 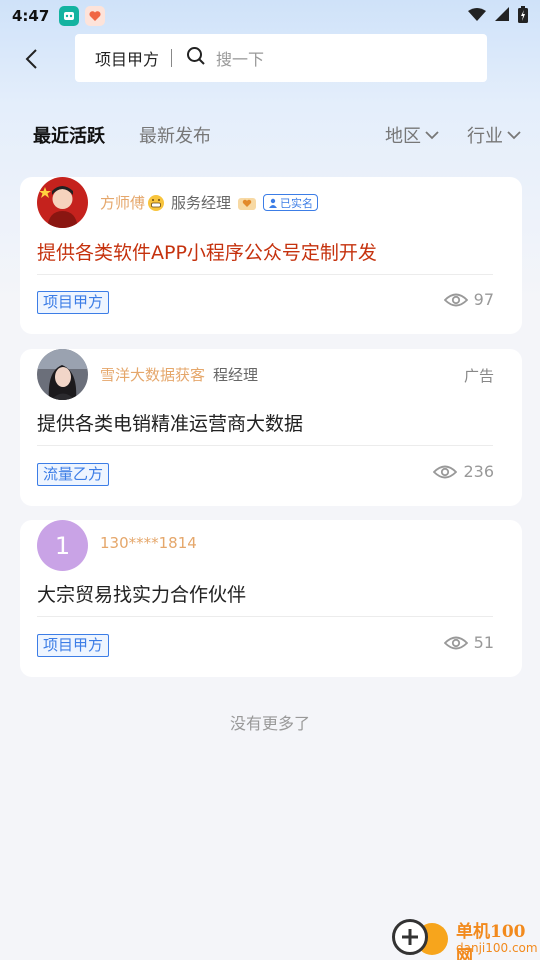 I want to click on tab-recently-active: 最近活跃, so click(x=69, y=135).